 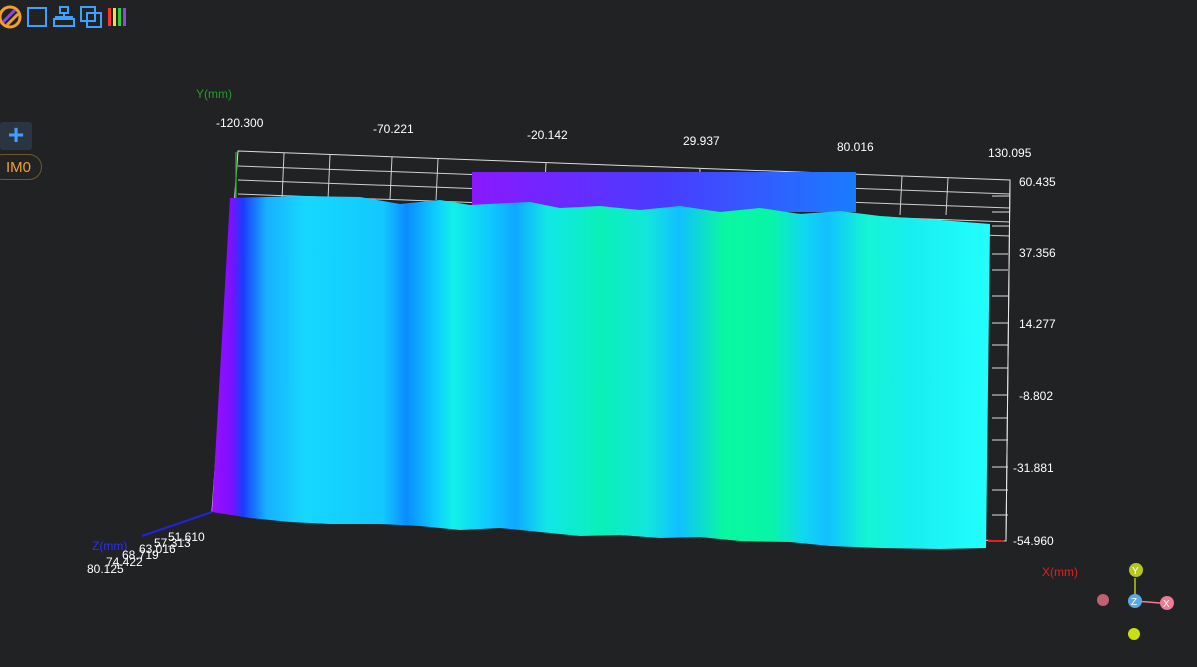 I want to click on gizmo-neg-y-handle, so click(x=1134, y=634).